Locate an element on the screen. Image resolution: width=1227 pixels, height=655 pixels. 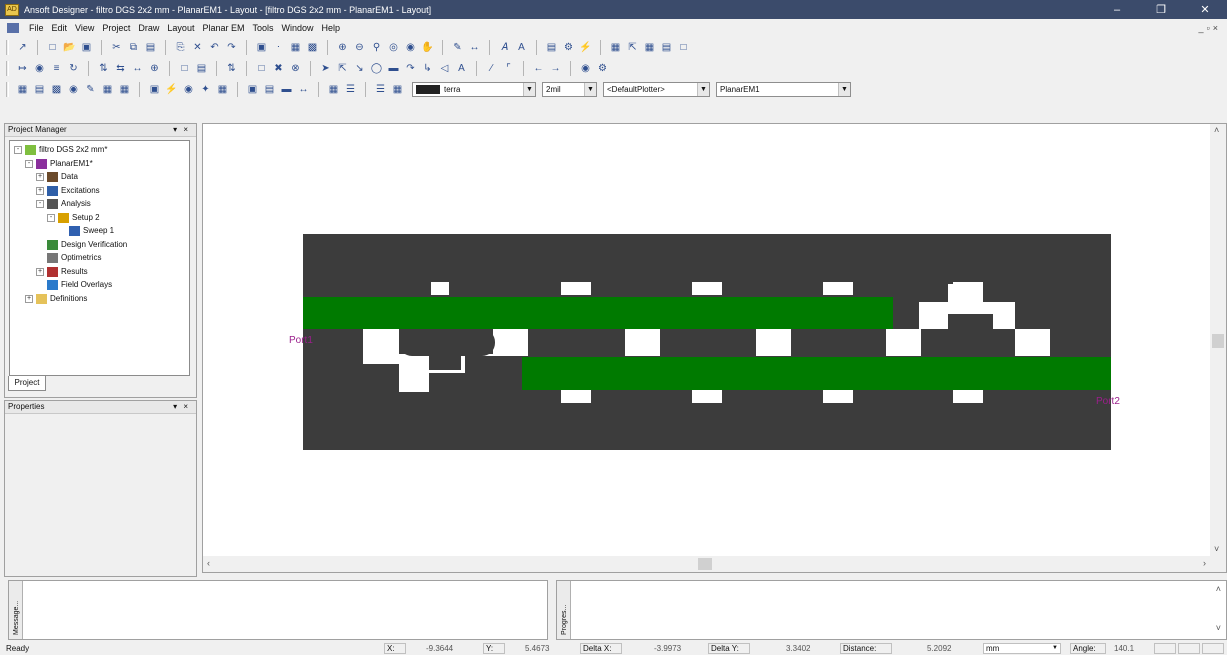
dimension-icon: ↔ is located at coordinates (303, 89).